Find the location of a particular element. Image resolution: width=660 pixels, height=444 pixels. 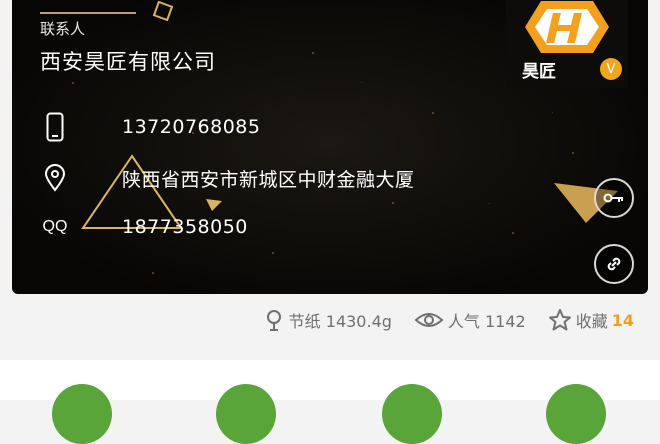

favorites-stat: 收藏 14 is located at coordinates (591, 320).